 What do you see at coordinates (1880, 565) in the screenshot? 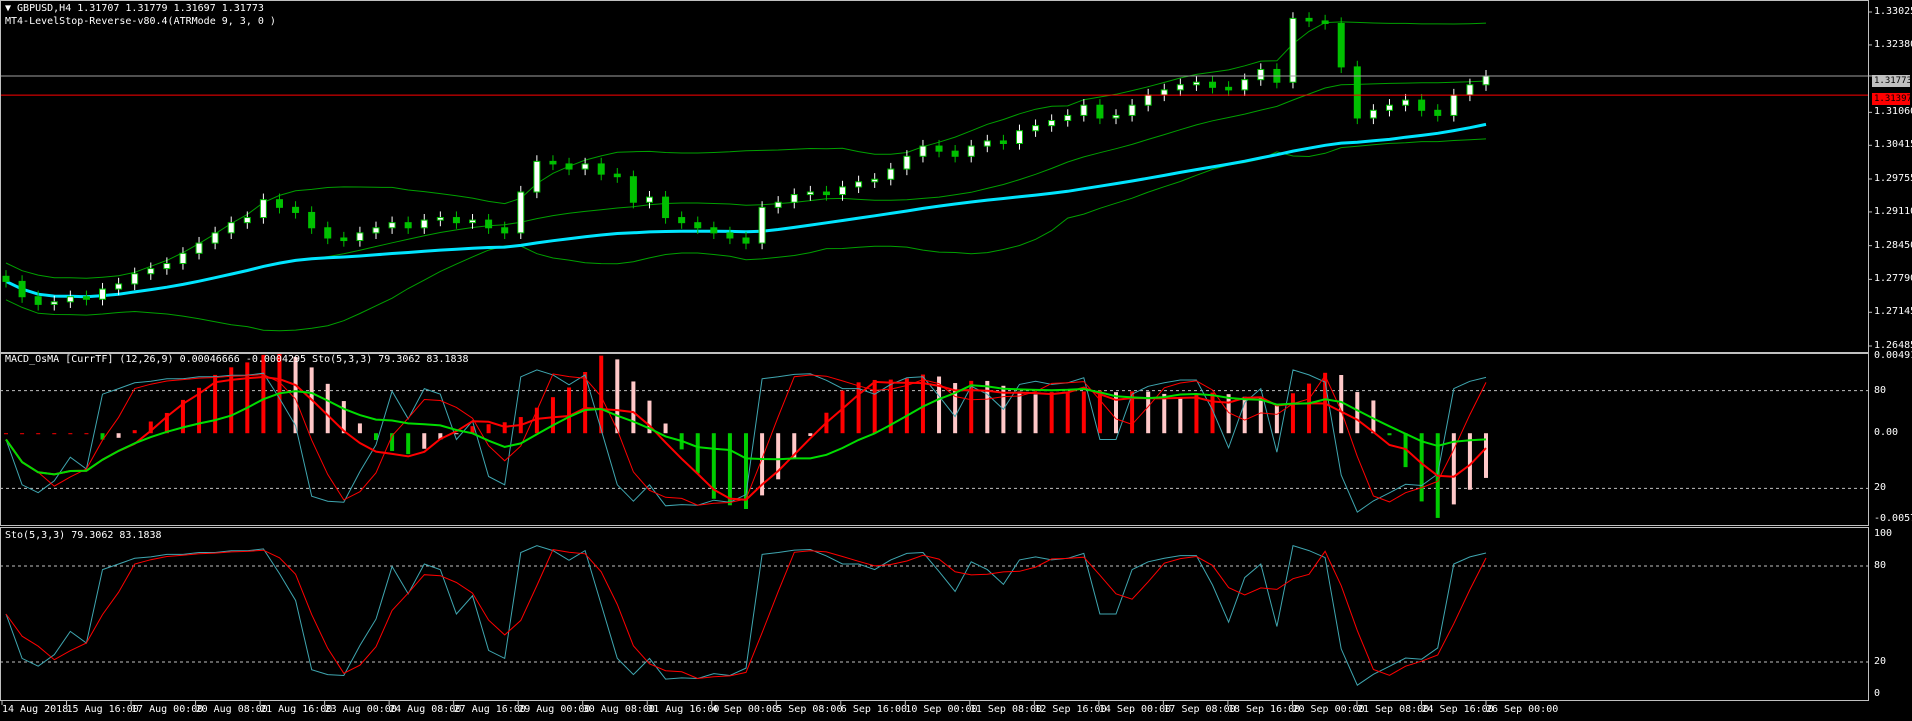
I see `stochastic-axis-label: 80` at bounding box center [1880, 565].